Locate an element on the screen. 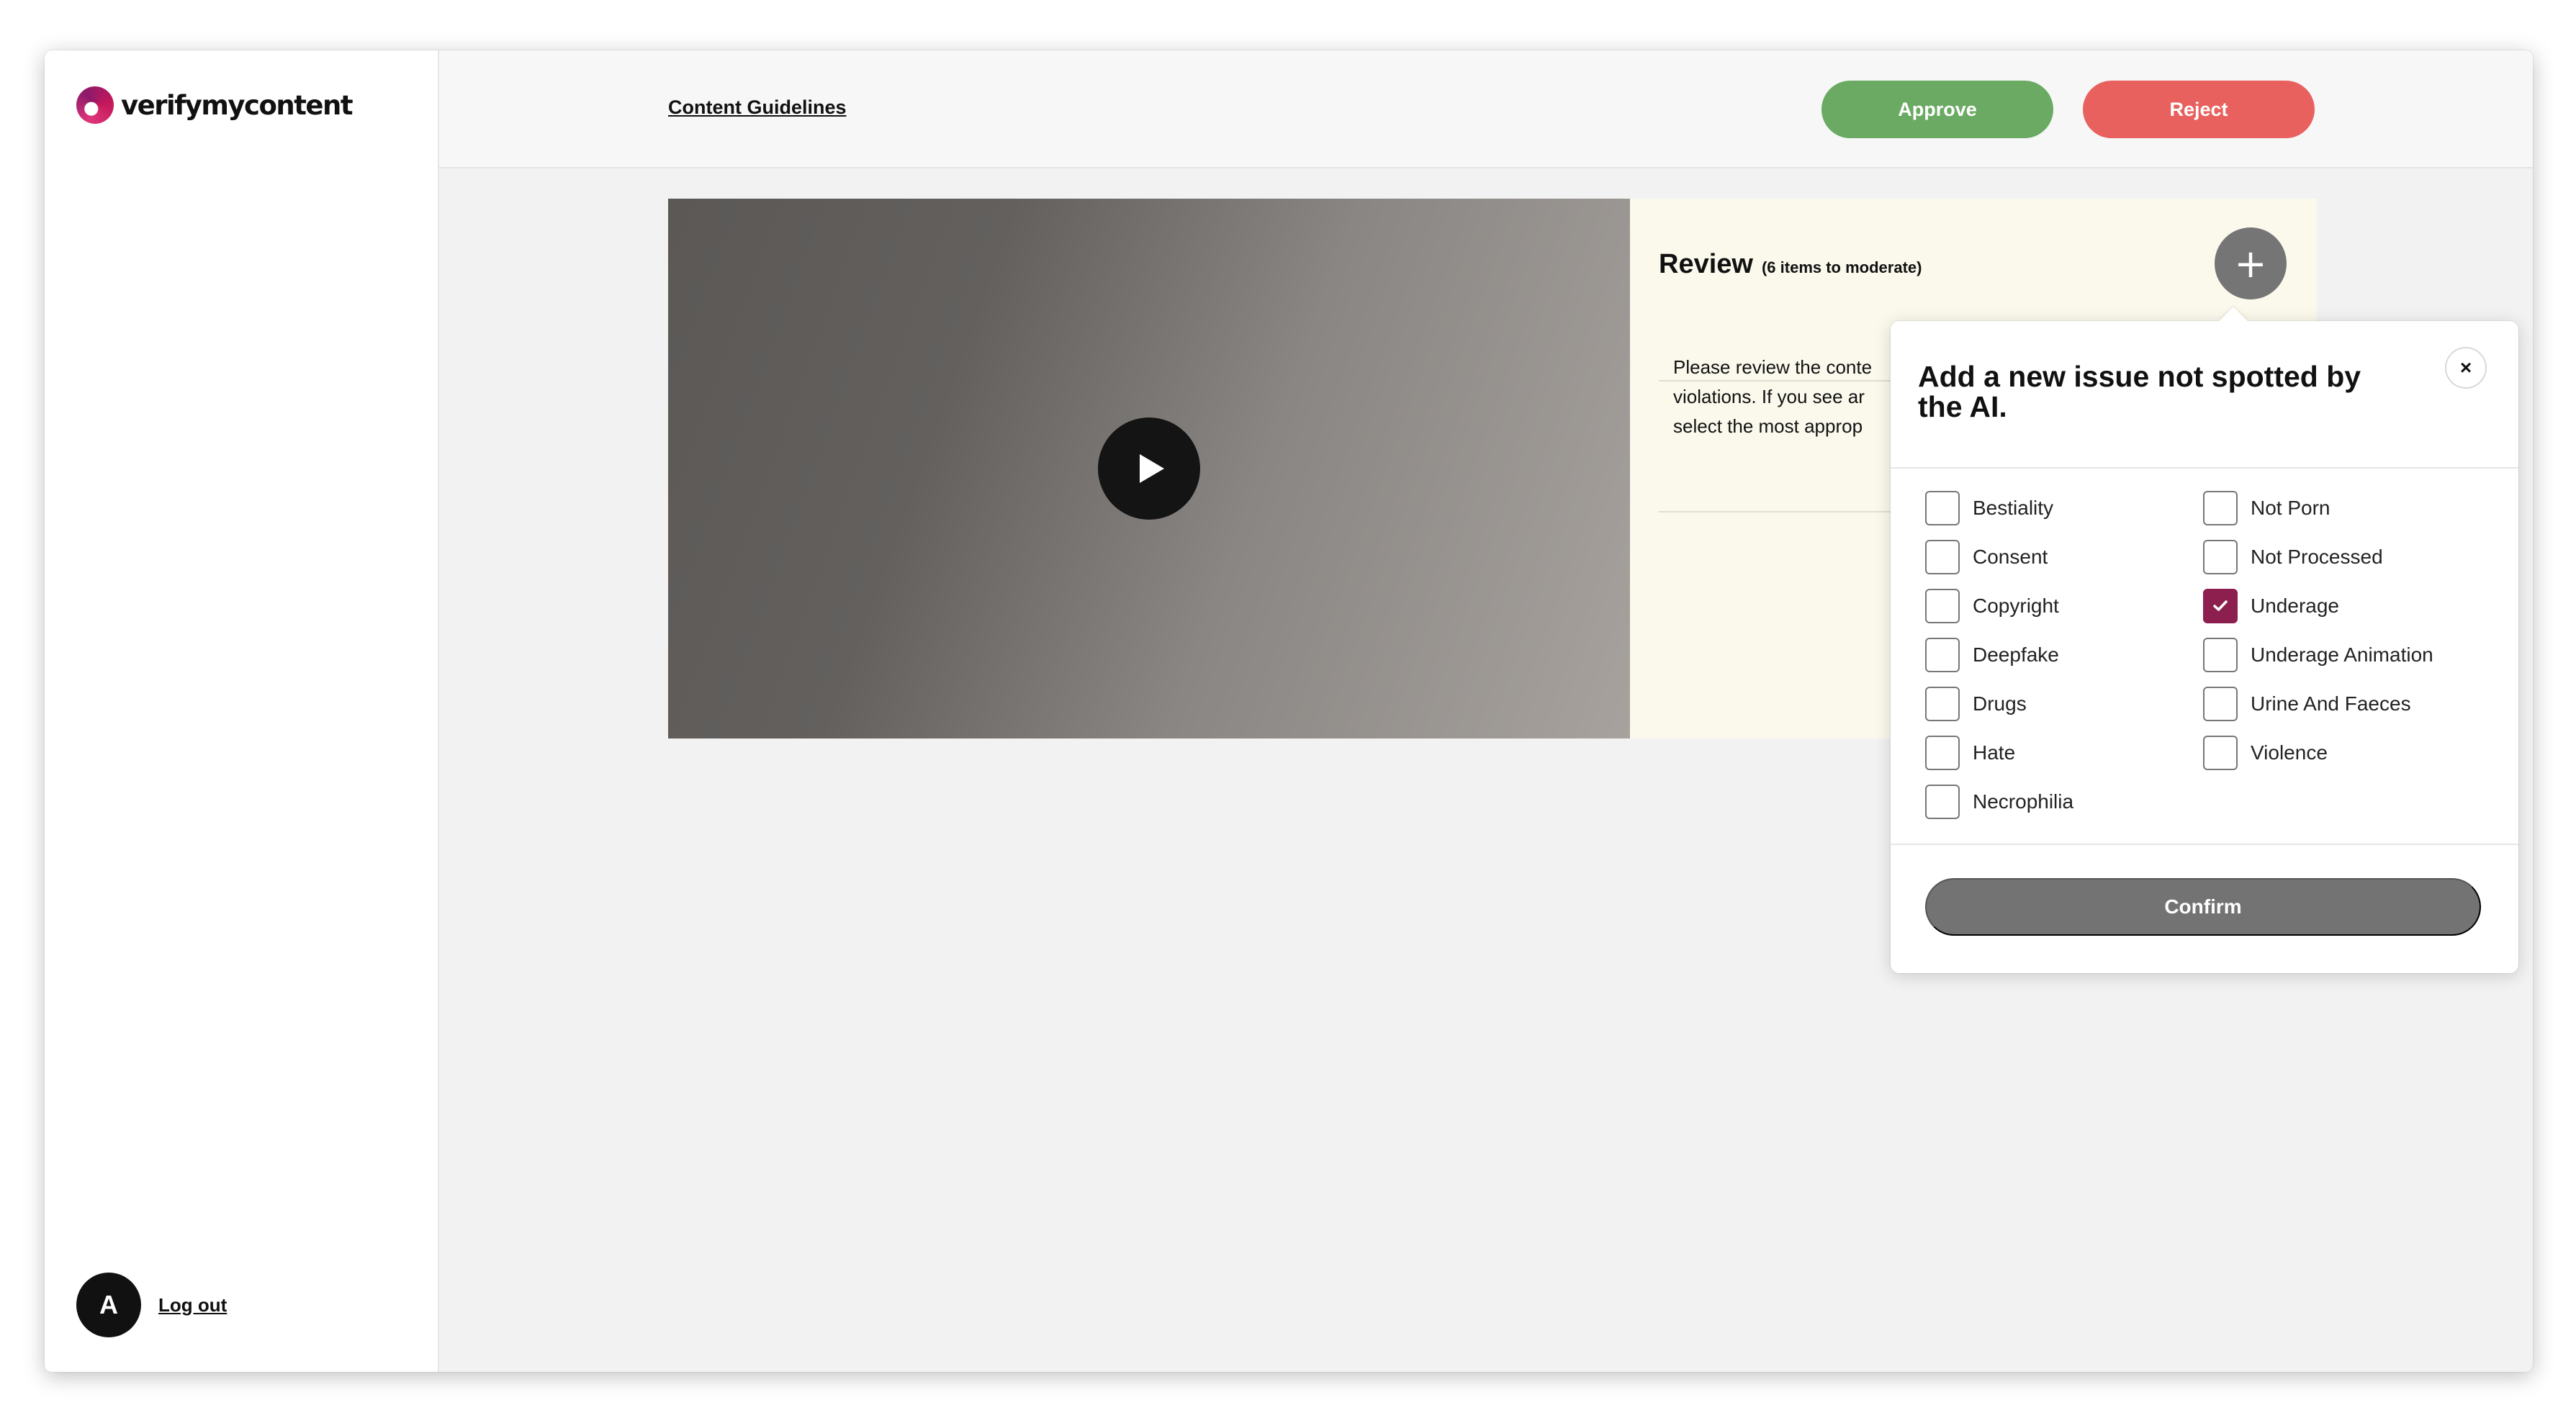 This screenshot has width=2576, height=1423. checkbox-urine-and-faeces: Urine And Faeces is located at coordinates (2307, 704).